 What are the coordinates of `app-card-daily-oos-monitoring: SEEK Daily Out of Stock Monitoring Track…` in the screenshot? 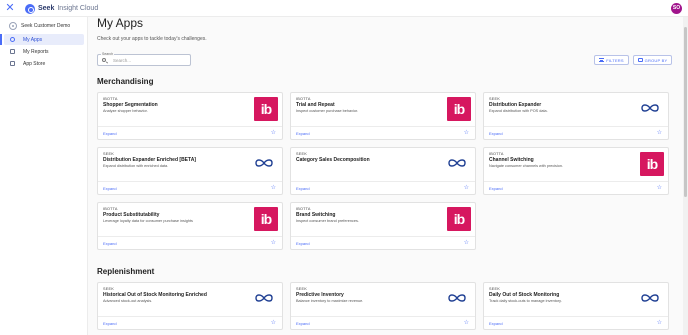 It's located at (576, 306).